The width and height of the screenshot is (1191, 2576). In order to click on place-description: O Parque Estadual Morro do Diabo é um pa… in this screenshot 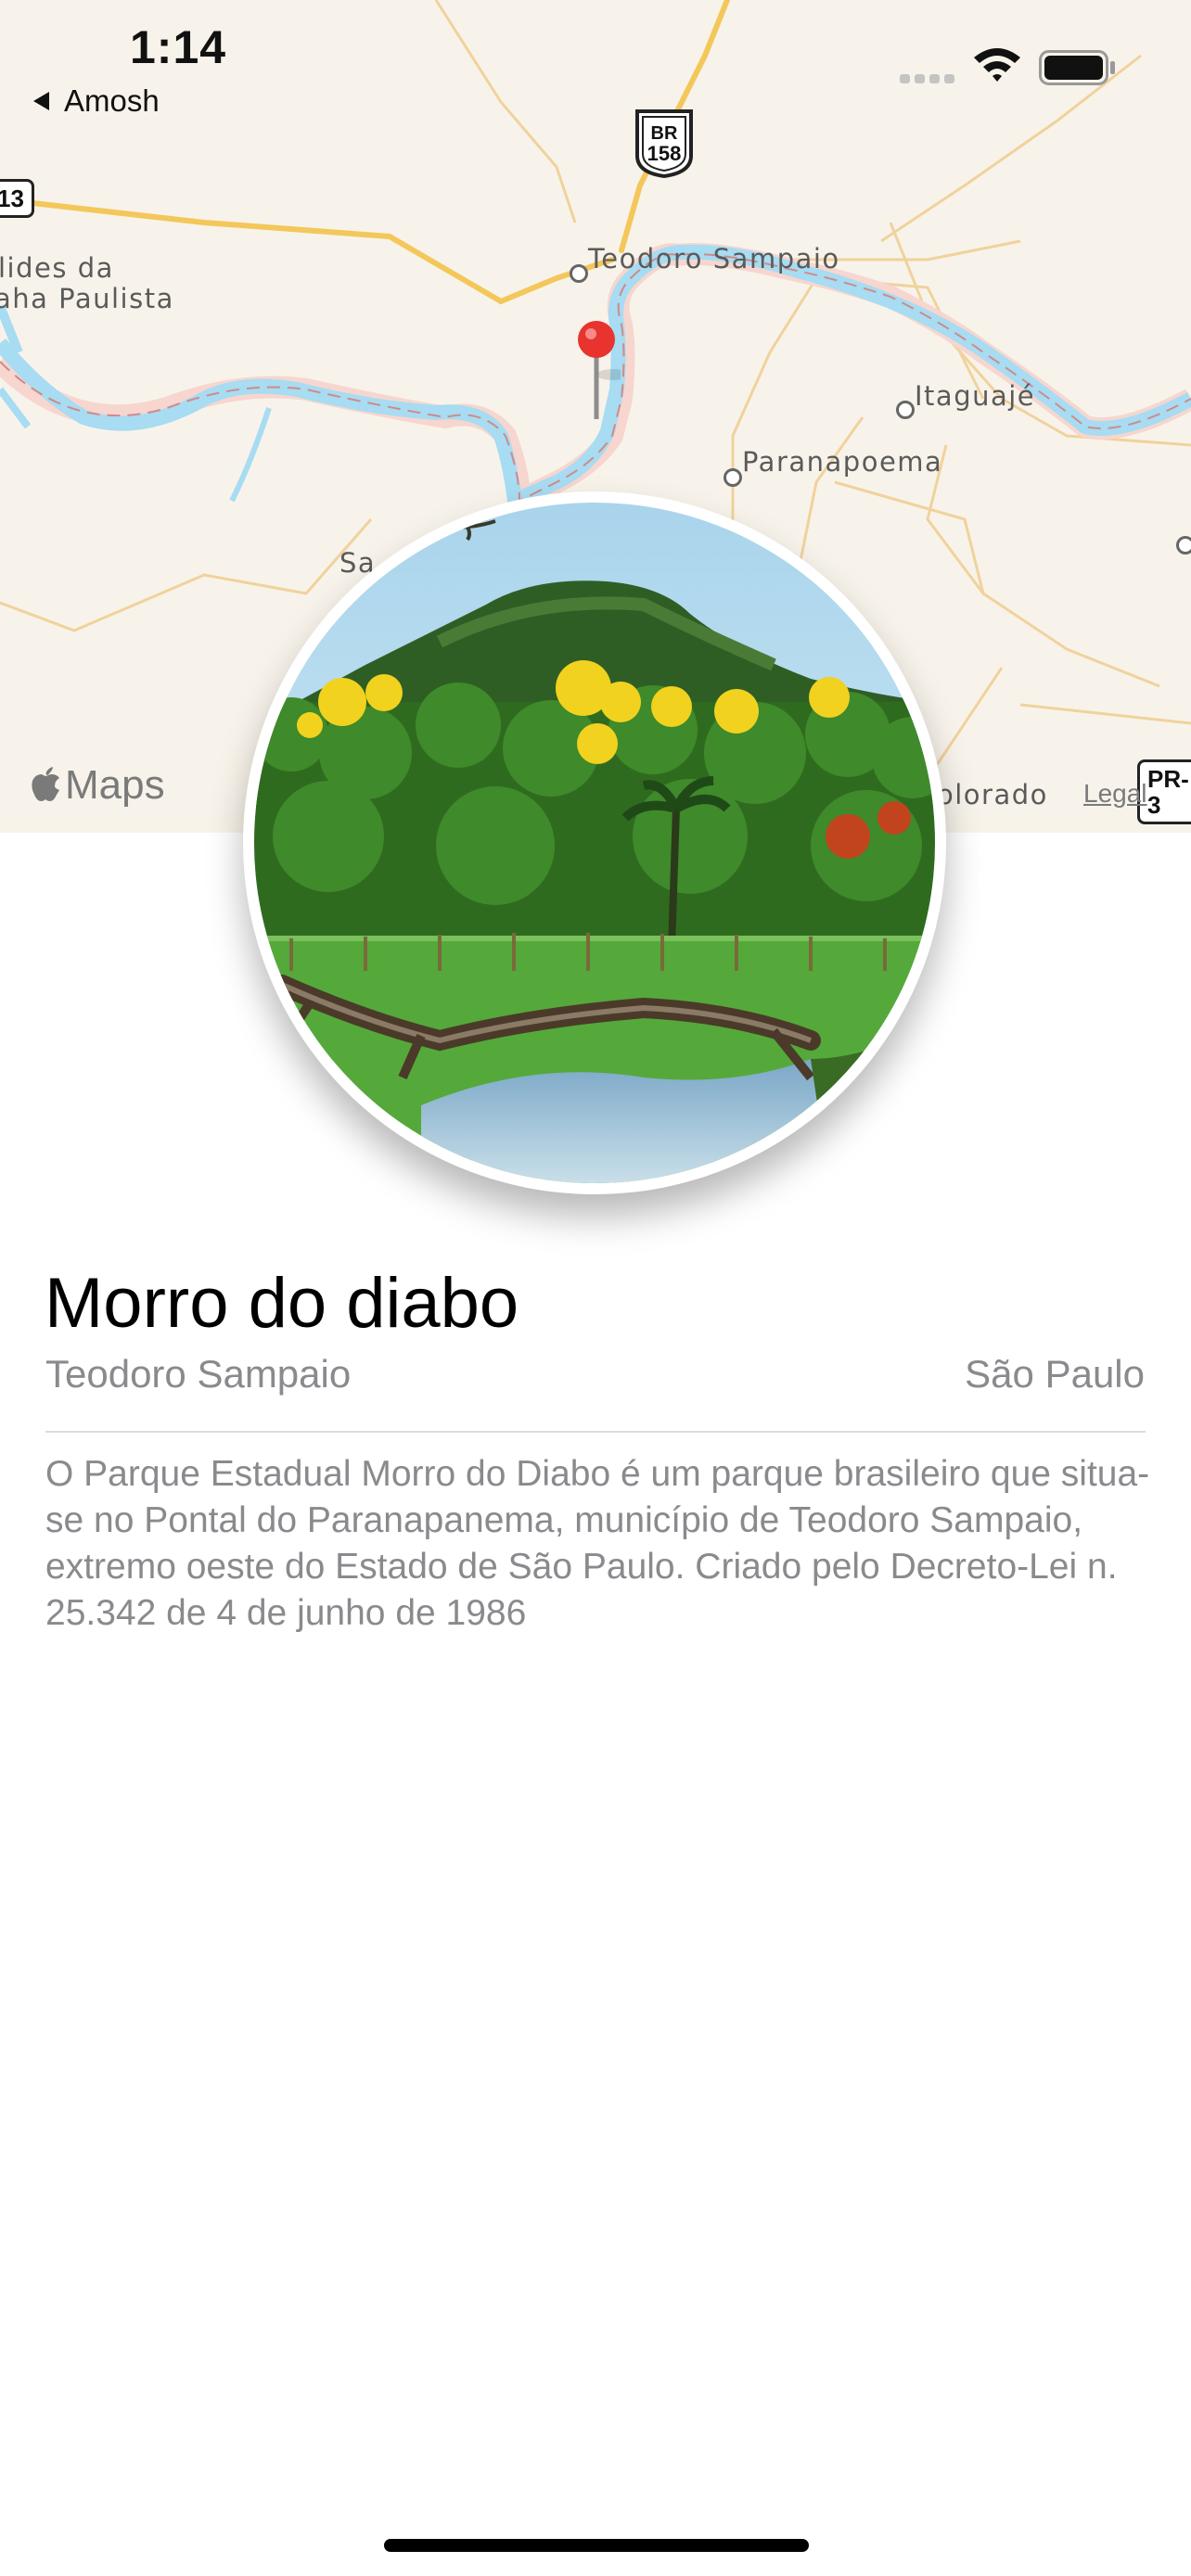, I will do `click(597, 1544)`.